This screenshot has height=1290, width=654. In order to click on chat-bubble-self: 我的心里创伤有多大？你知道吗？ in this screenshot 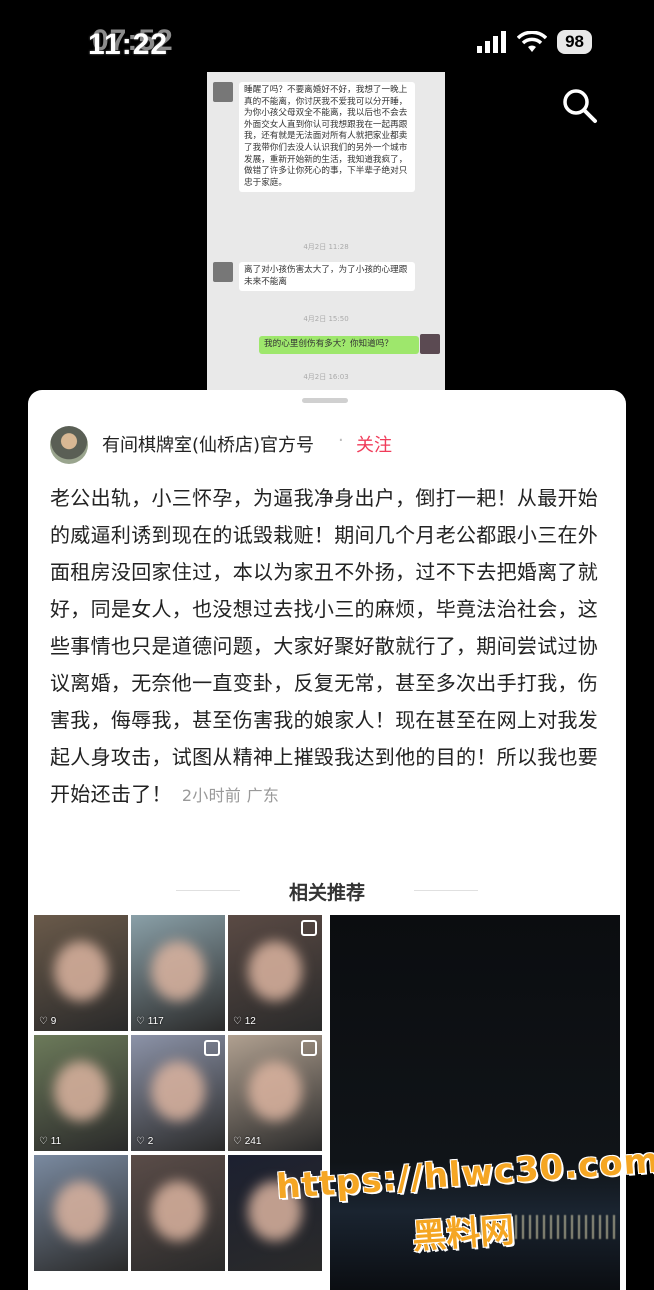, I will do `click(339, 345)`.